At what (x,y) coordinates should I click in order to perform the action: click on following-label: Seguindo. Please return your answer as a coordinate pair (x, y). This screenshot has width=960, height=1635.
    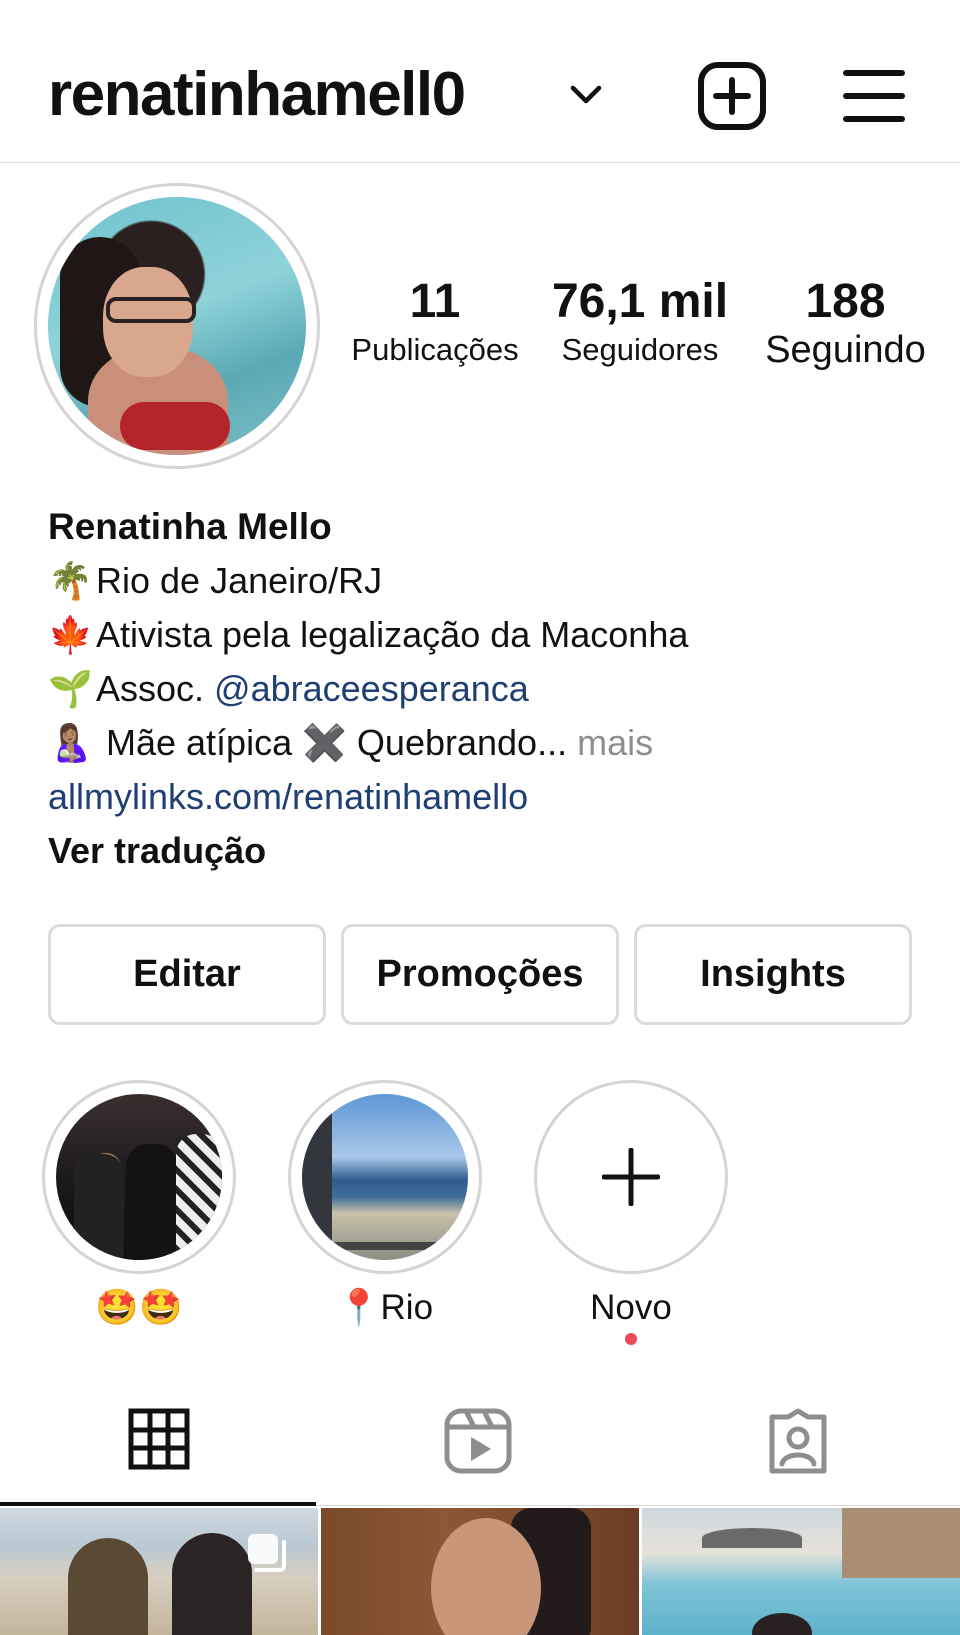
    Looking at the image, I should click on (845, 350).